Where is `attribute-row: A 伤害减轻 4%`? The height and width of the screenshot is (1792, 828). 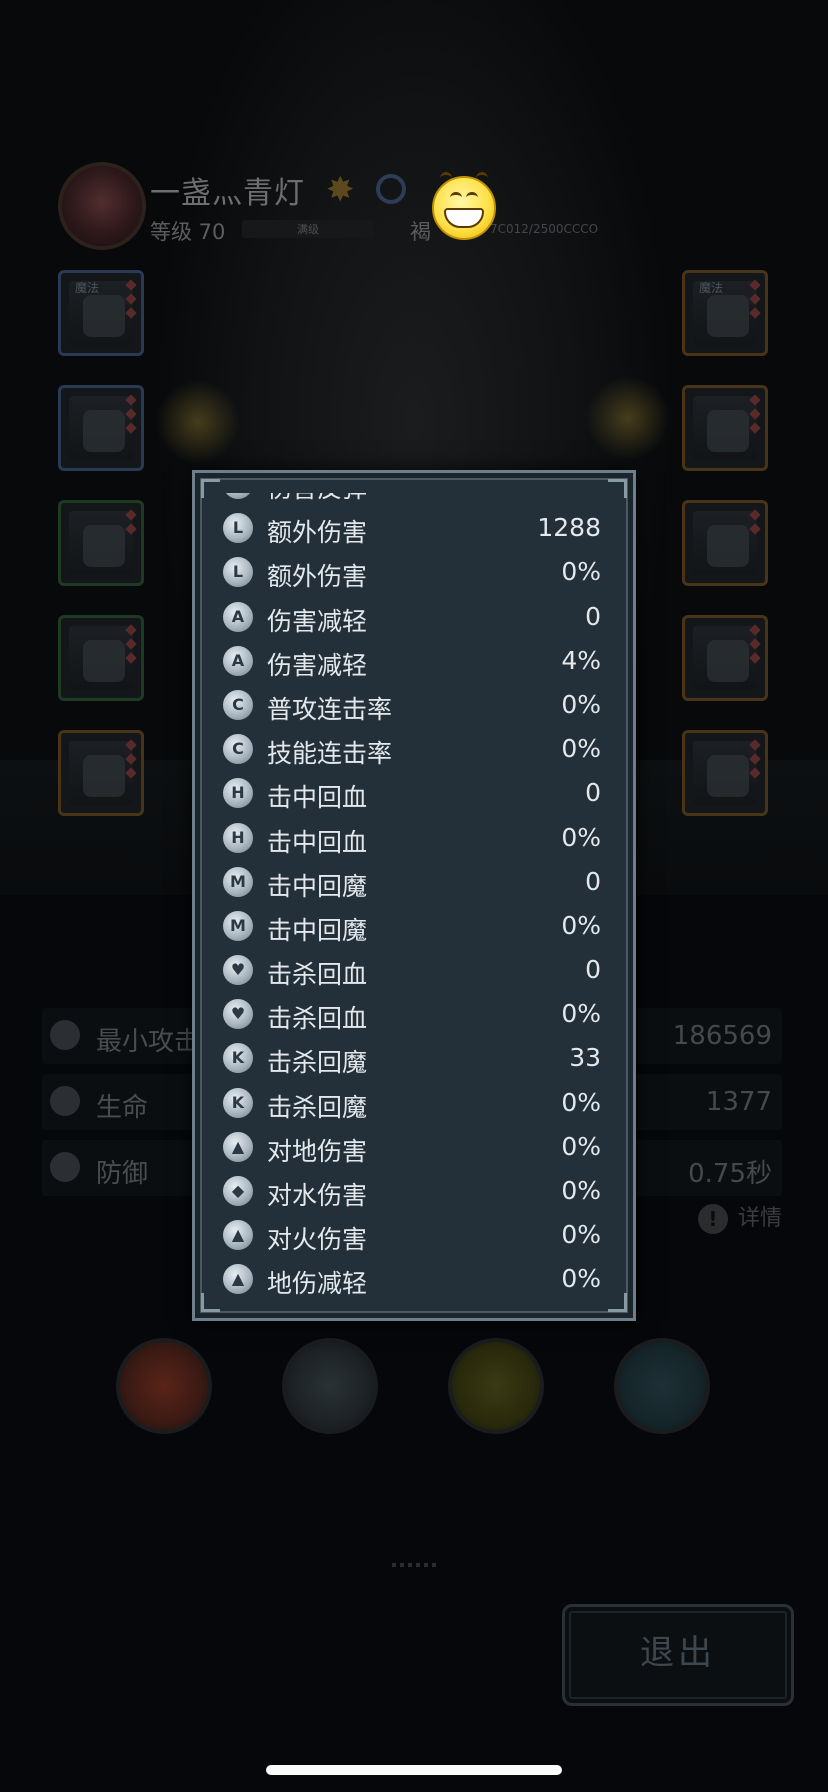
attribute-row: A 伤害减轻 4% is located at coordinates (414, 662).